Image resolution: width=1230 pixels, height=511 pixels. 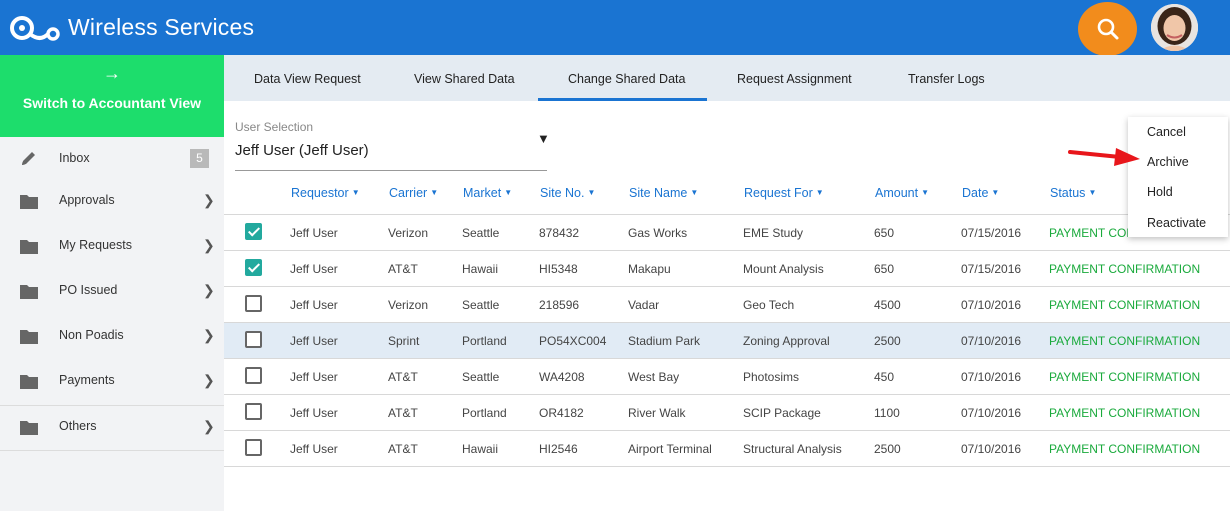 What do you see at coordinates (1176, 223) in the screenshot?
I see `menu-item-reactivate: Reactivate` at bounding box center [1176, 223].